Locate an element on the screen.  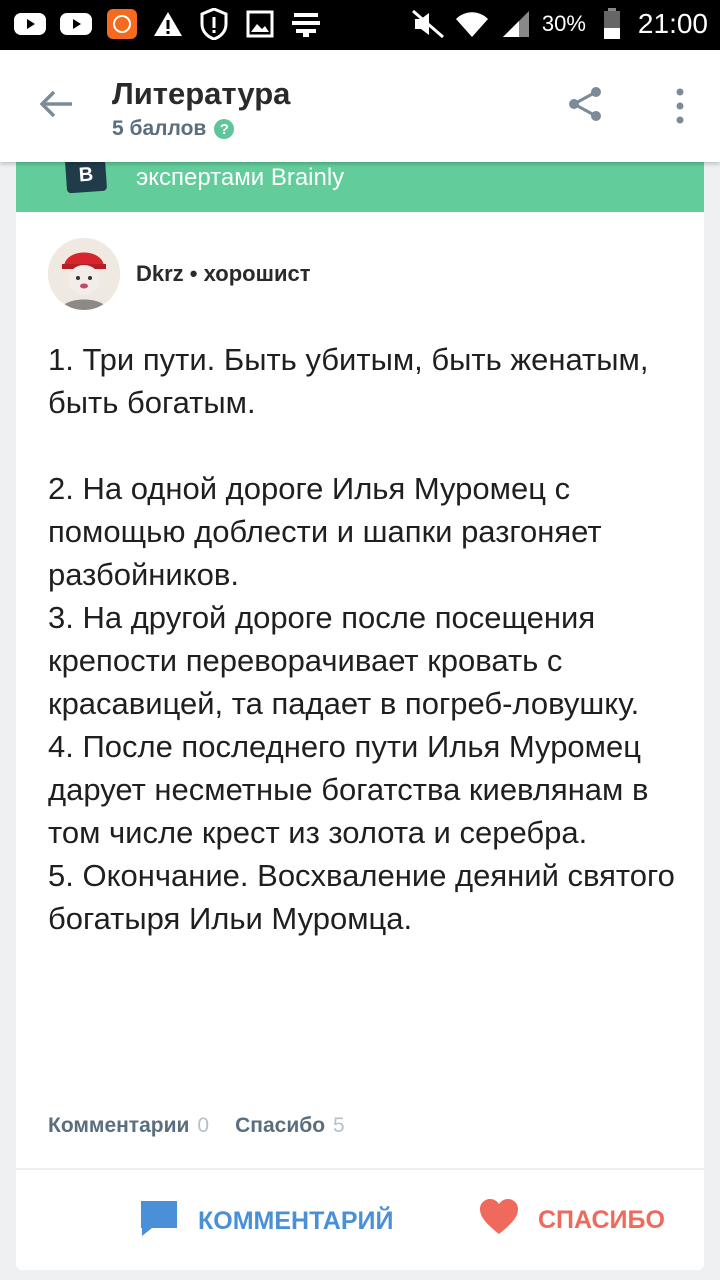
page-title: Литература is located at coordinates (201, 93).